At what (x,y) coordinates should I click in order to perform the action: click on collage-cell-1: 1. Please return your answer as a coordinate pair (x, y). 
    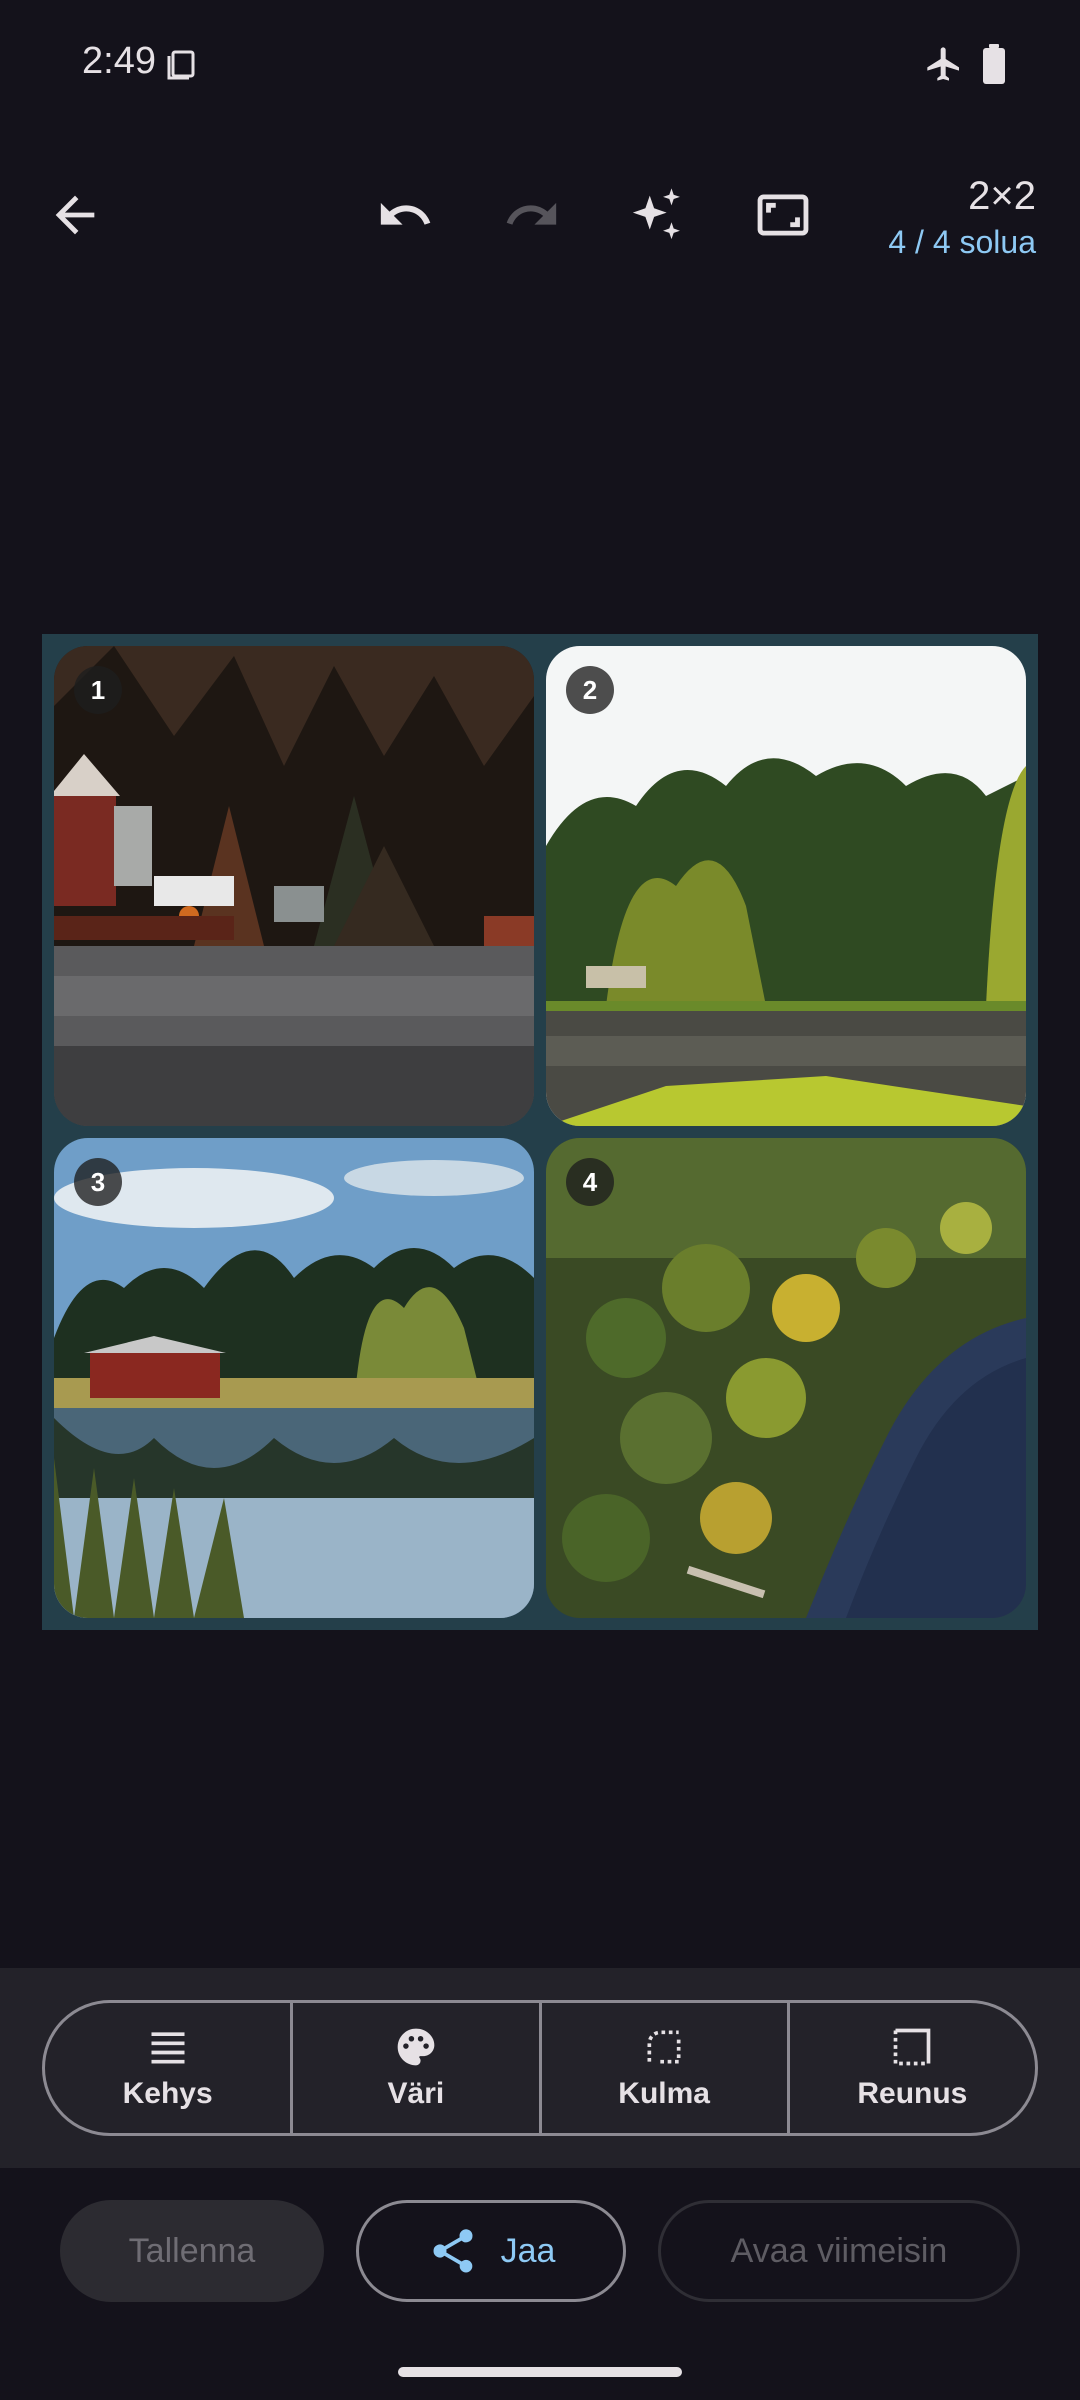
    Looking at the image, I should click on (294, 886).